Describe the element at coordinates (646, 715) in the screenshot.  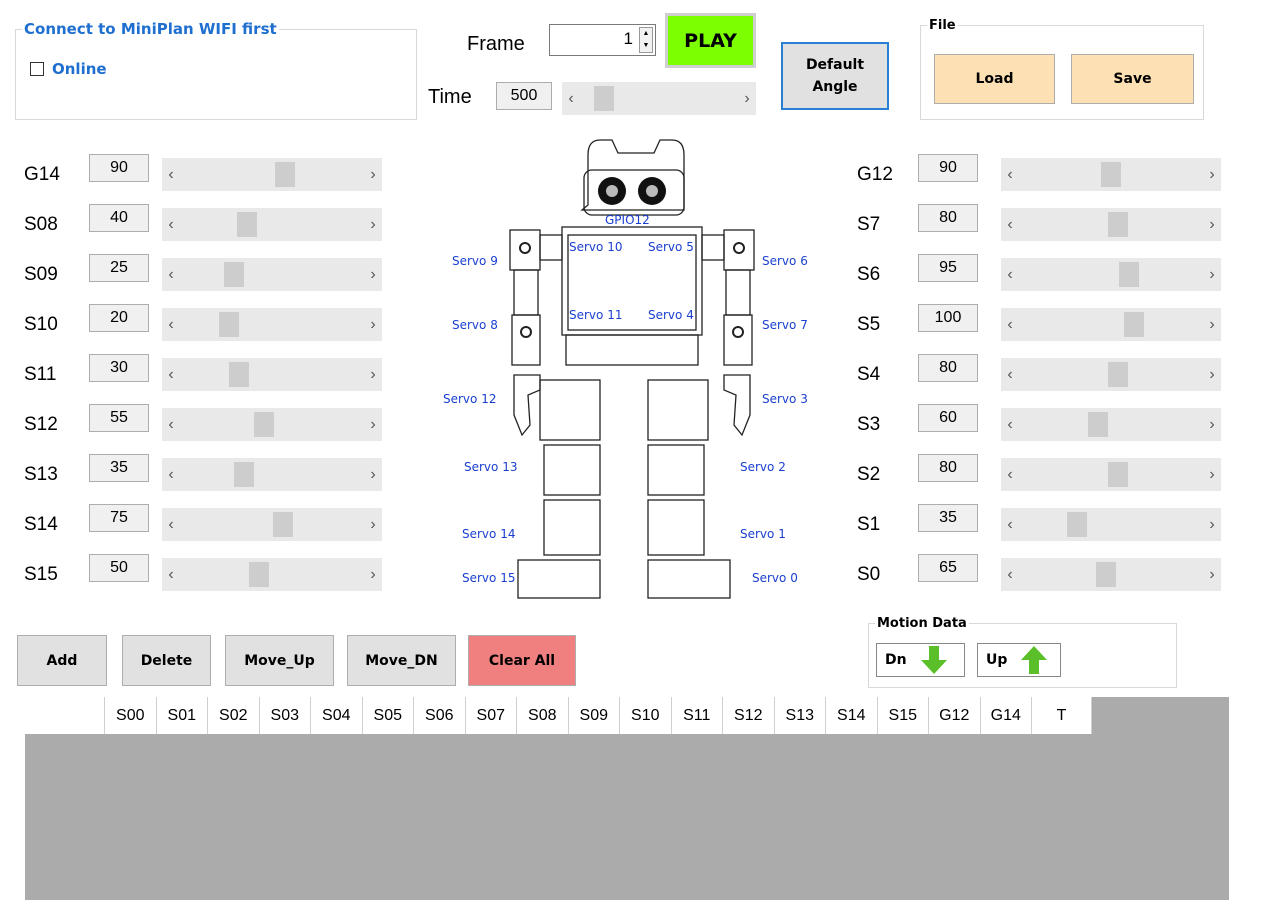
I see `grid-column-header: S10` at that location.